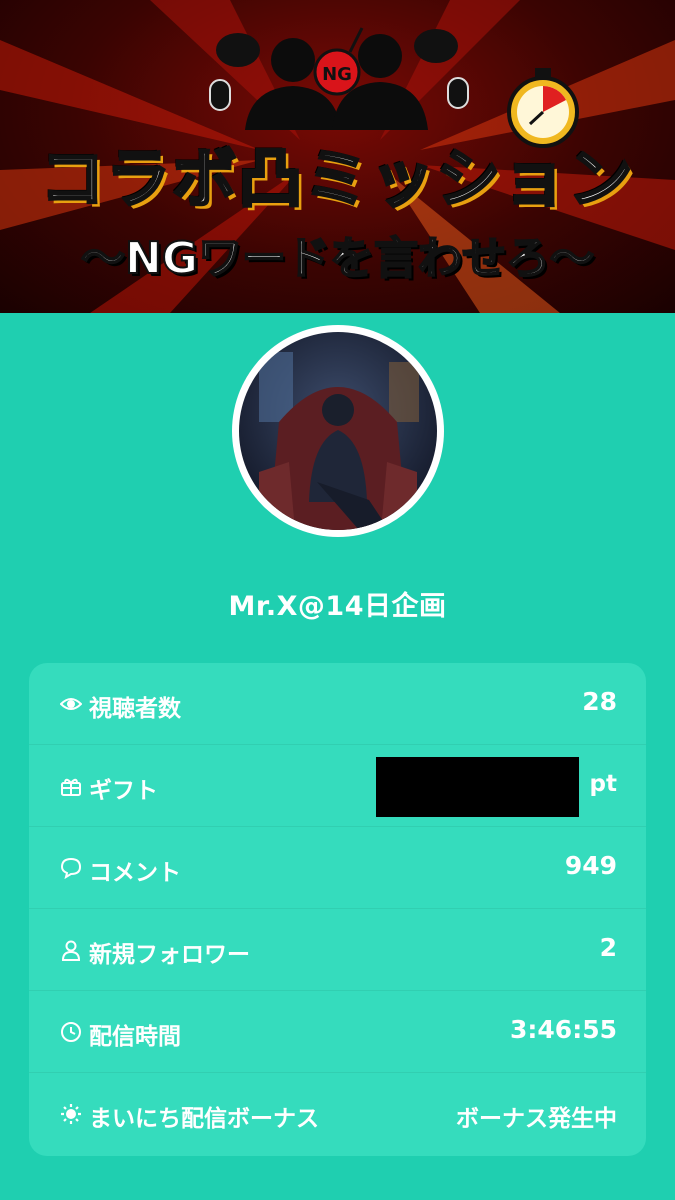 This screenshot has width=675, height=1200. I want to click on stat-label-viewers: 視聴者数, so click(135, 709).